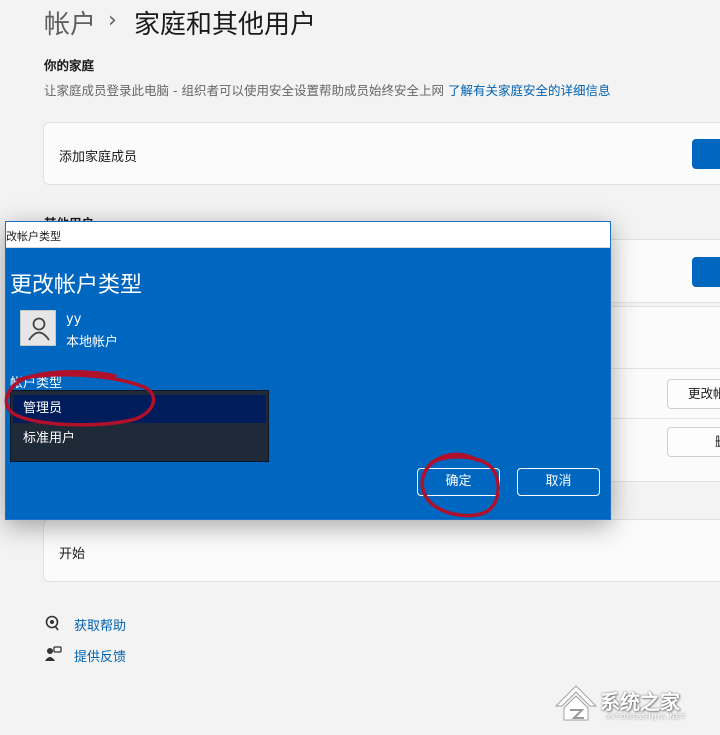 This screenshot has height=735, width=720. Describe the element at coordinates (76, 285) in the screenshot. I see `dialog-heading: 更改帐户类型` at that location.